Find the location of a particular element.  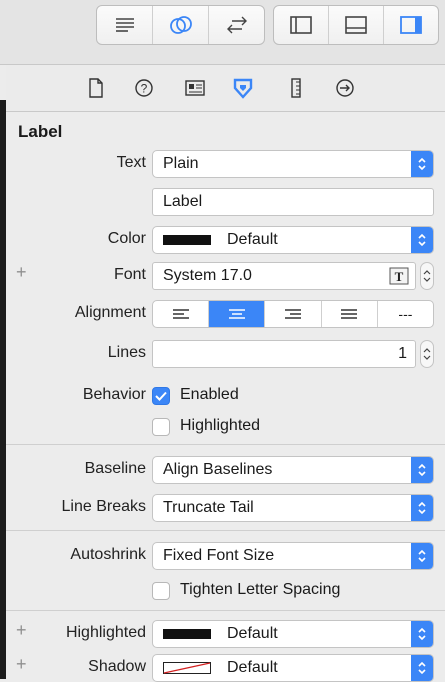

highlighted-color-value: Default is located at coordinates (252, 633).